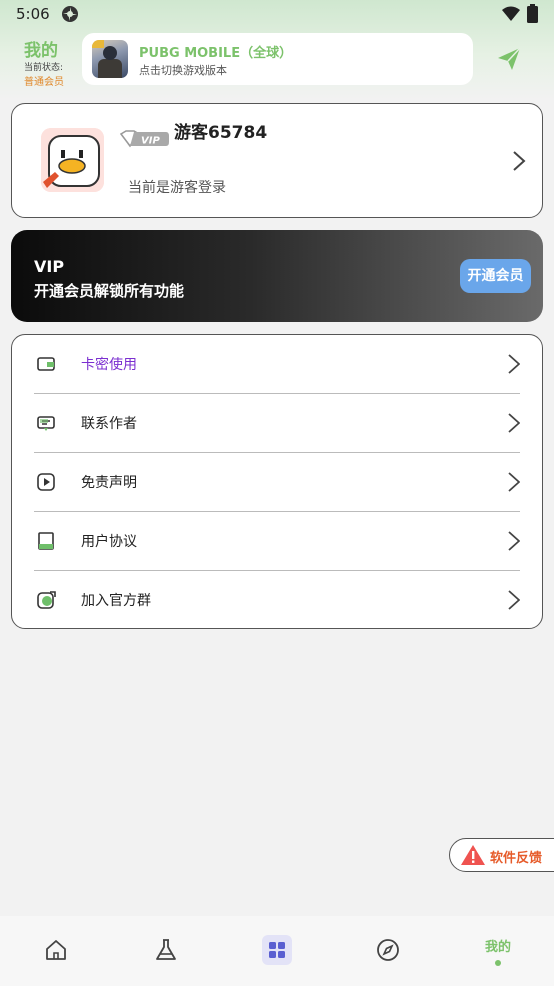 This screenshot has height=986, width=554. What do you see at coordinates (509, 59) in the screenshot?
I see `send-icon` at bounding box center [509, 59].